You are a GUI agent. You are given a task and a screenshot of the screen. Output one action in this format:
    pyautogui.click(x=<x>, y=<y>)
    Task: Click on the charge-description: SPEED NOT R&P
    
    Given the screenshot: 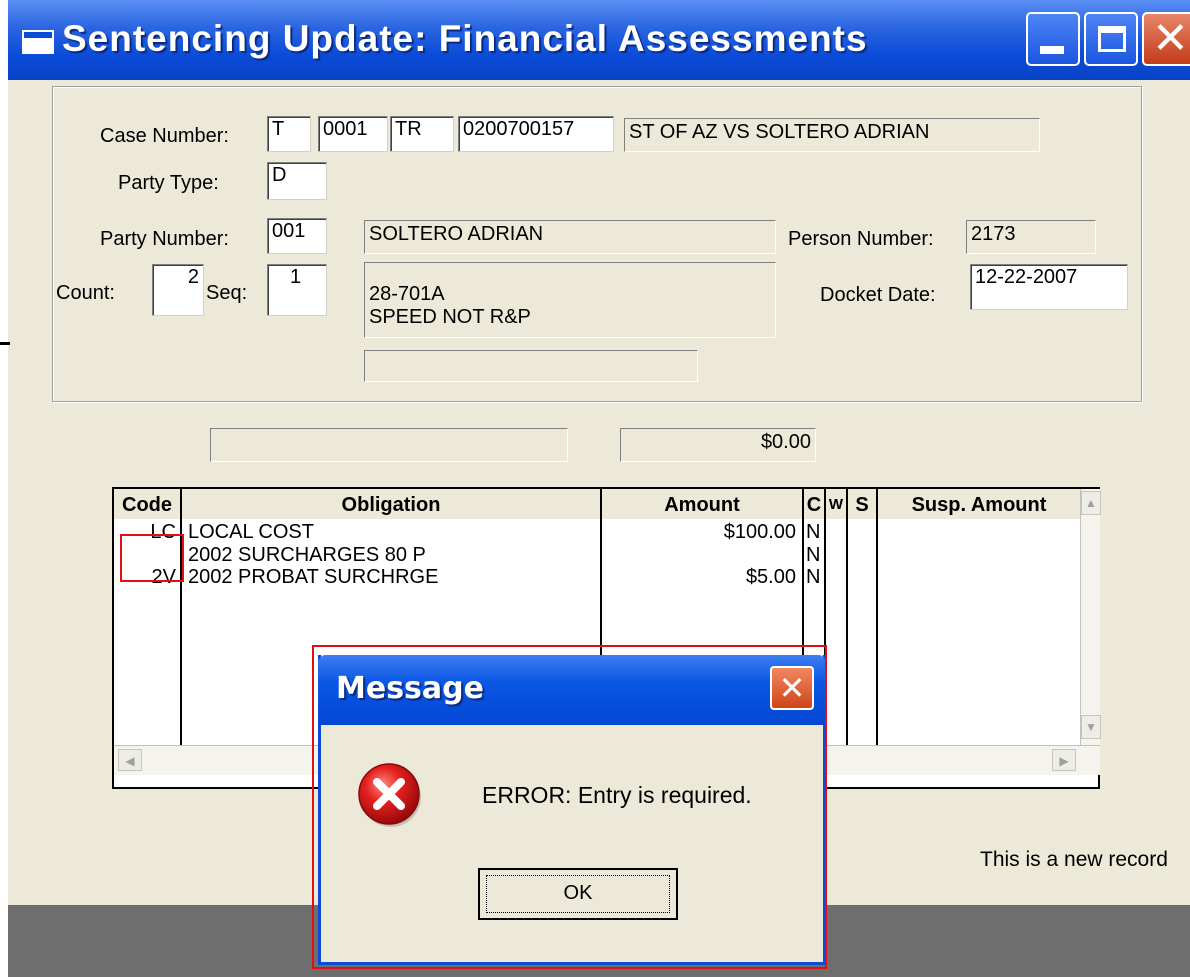 What is the action you would take?
    pyautogui.click(x=450, y=317)
    